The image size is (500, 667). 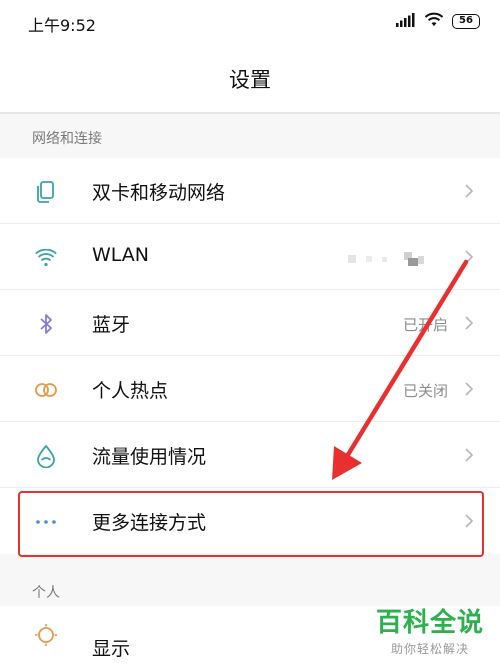 What do you see at coordinates (250, 521) in the screenshot?
I see `settings-item-more-connections: 更多连接方式` at bounding box center [250, 521].